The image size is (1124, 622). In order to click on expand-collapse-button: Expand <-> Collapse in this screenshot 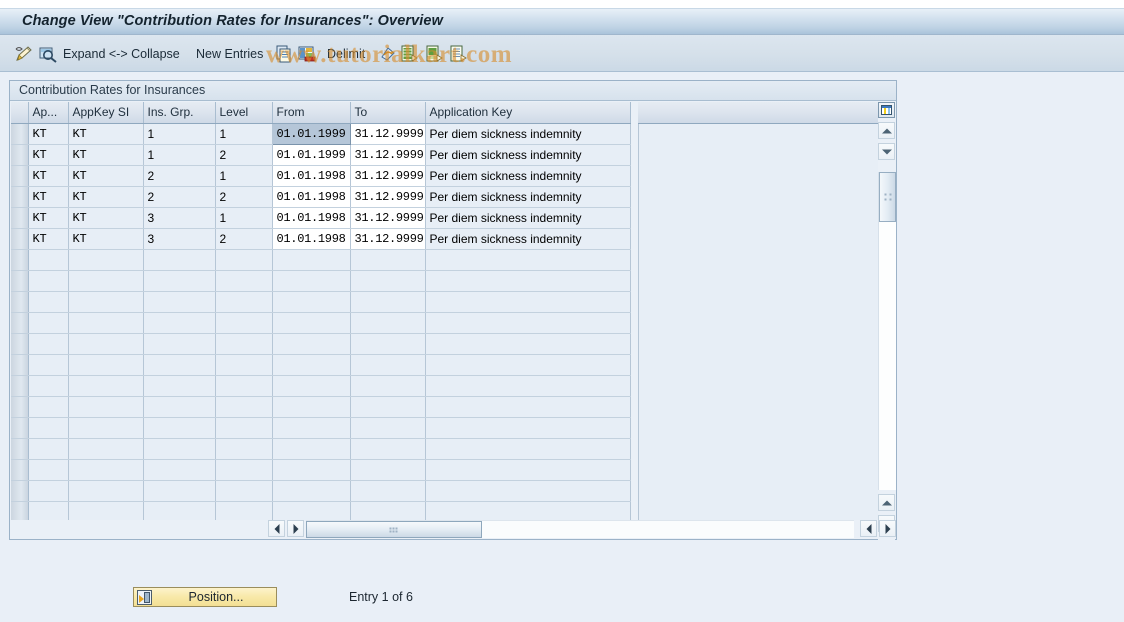, I will do `click(121, 53)`.